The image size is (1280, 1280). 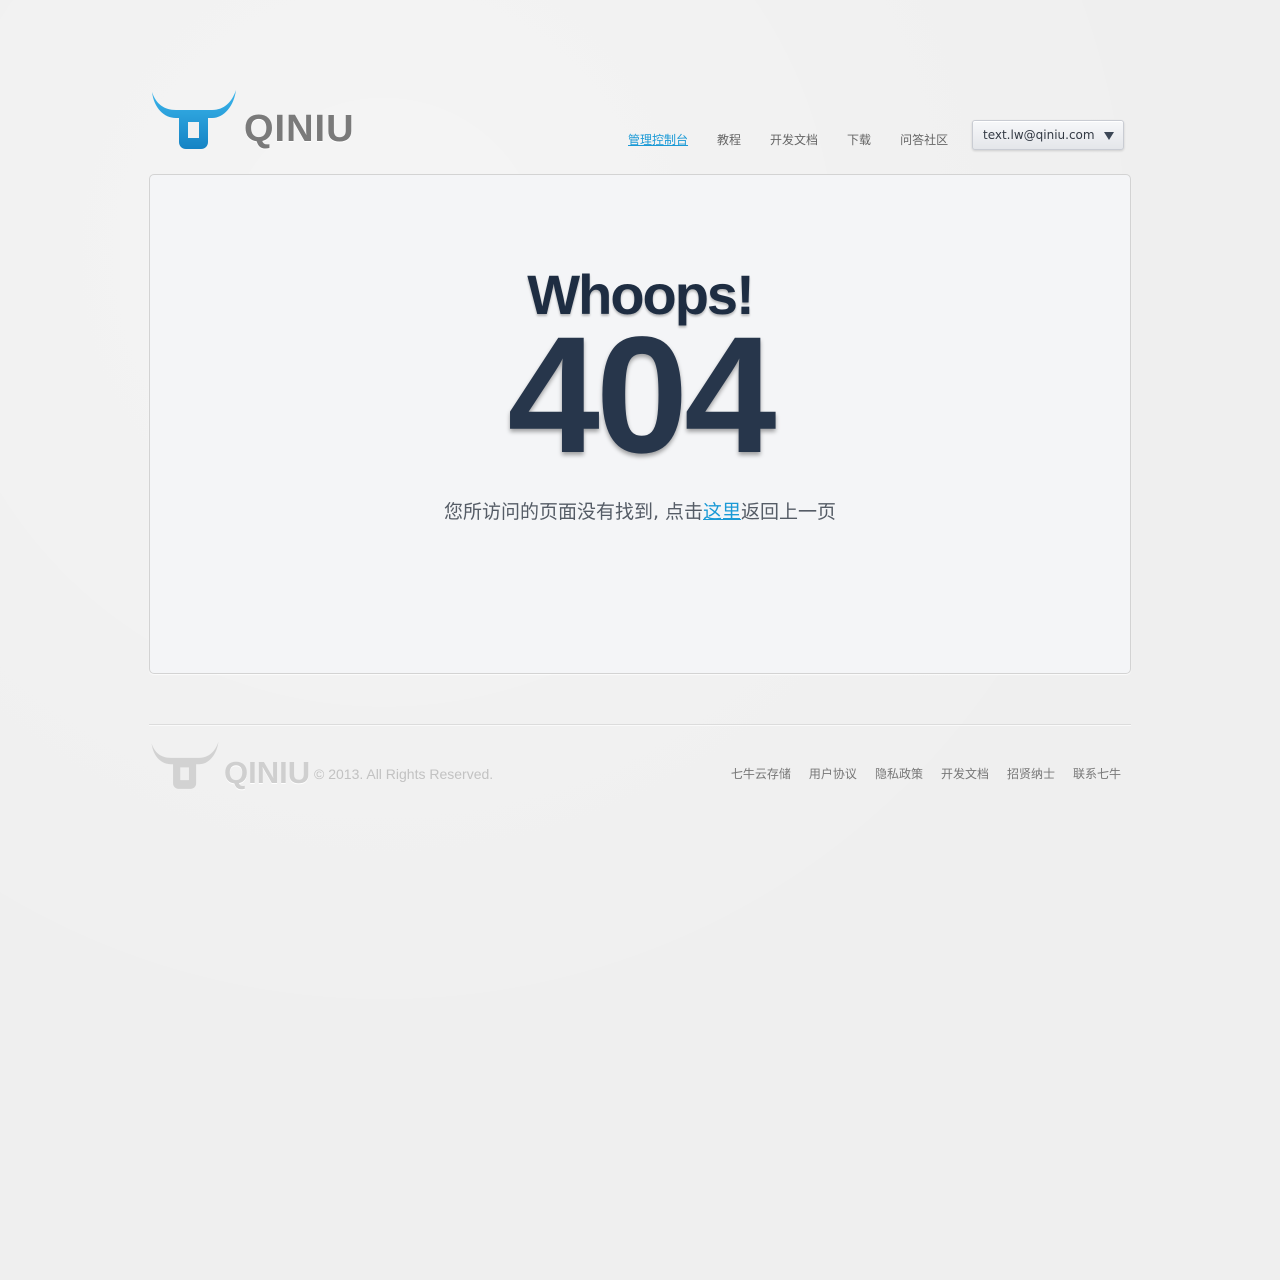 I want to click on error-message: 您所访问的页面没有找到, 点击这里返回上一页, so click(x=640, y=510).